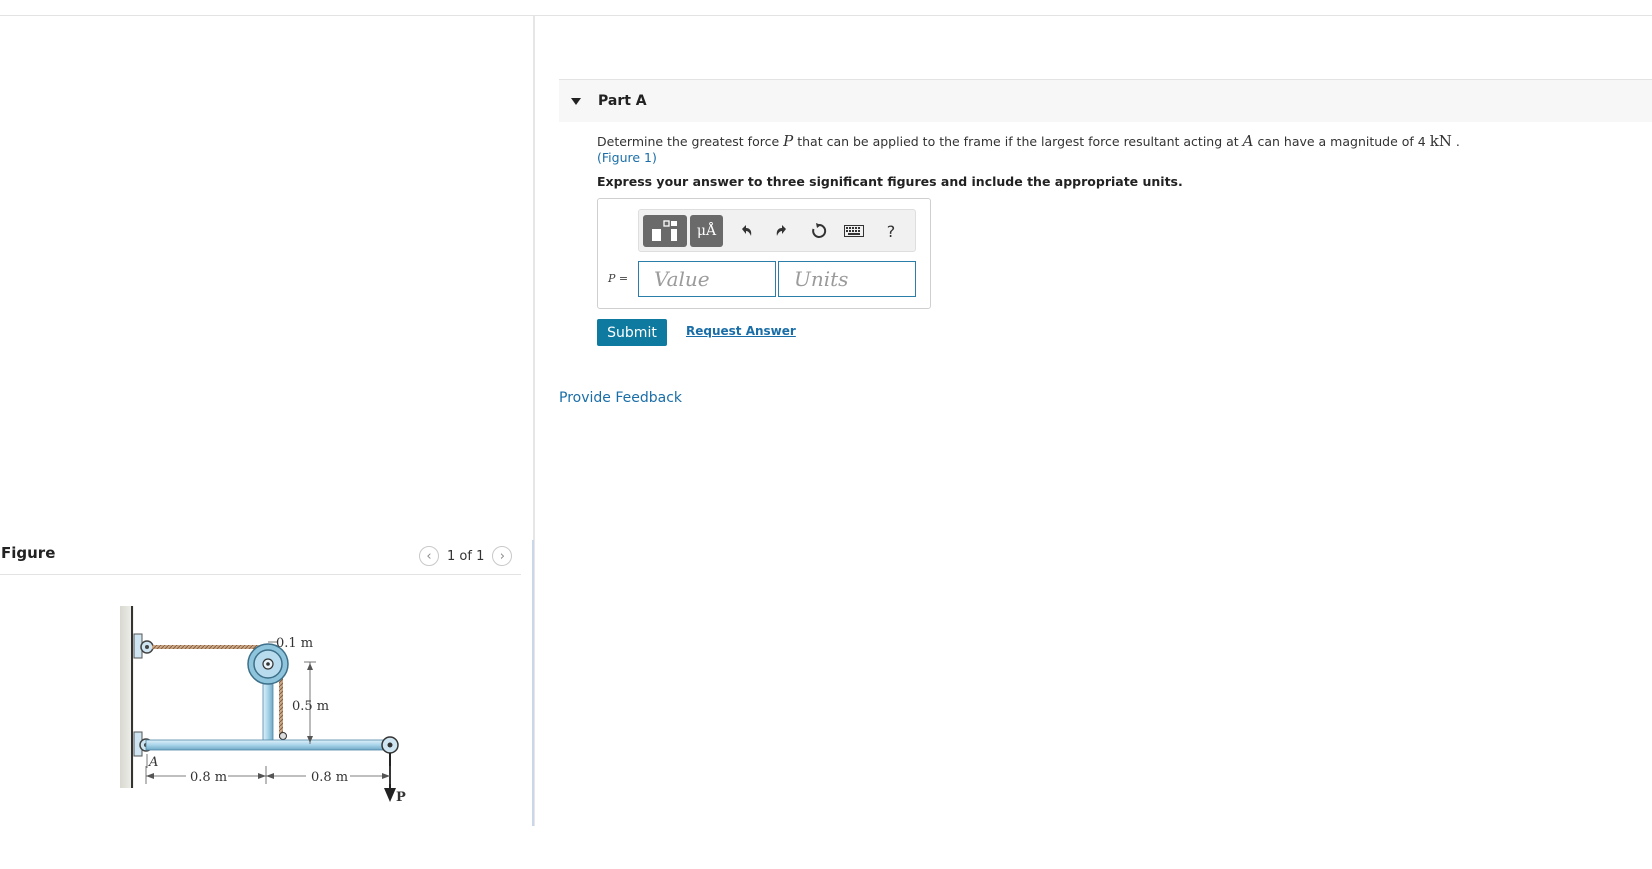  Describe the element at coordinates (533, 683) in the screenshot. I see `pane-divider-accent` at that location.